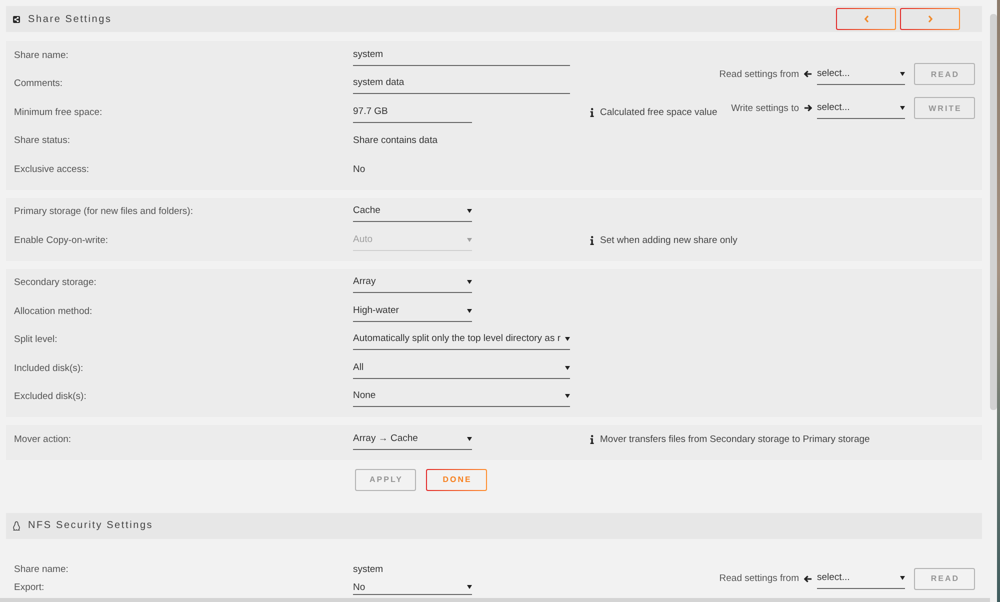 This screenshot has height=602, width=1000. Describe the element at coordinates (359, 169) in the screenshot. I see `field-value: No` at that location.